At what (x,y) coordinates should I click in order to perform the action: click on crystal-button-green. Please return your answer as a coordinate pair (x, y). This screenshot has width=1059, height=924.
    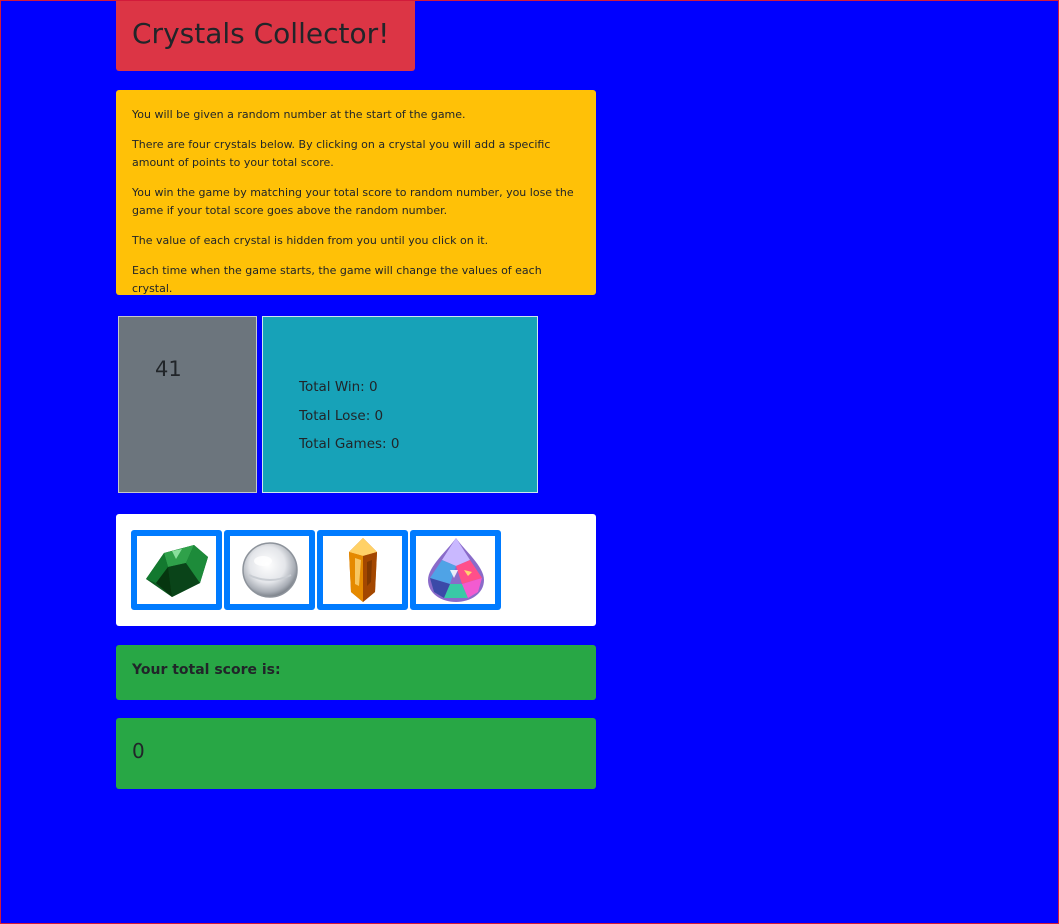
    Looking at the image, I should click on (176, 570).